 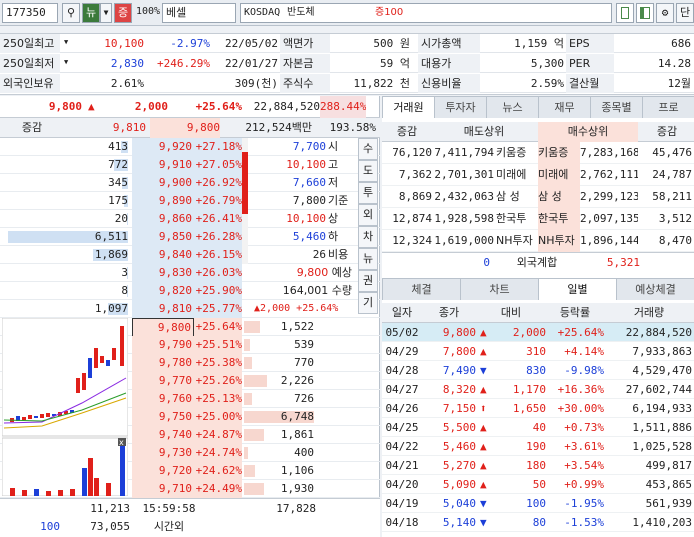 What do you see at coordinates (163, 328) in the screenshot?
I see `bid-price: 9,800` at bounding box center [163, 328].